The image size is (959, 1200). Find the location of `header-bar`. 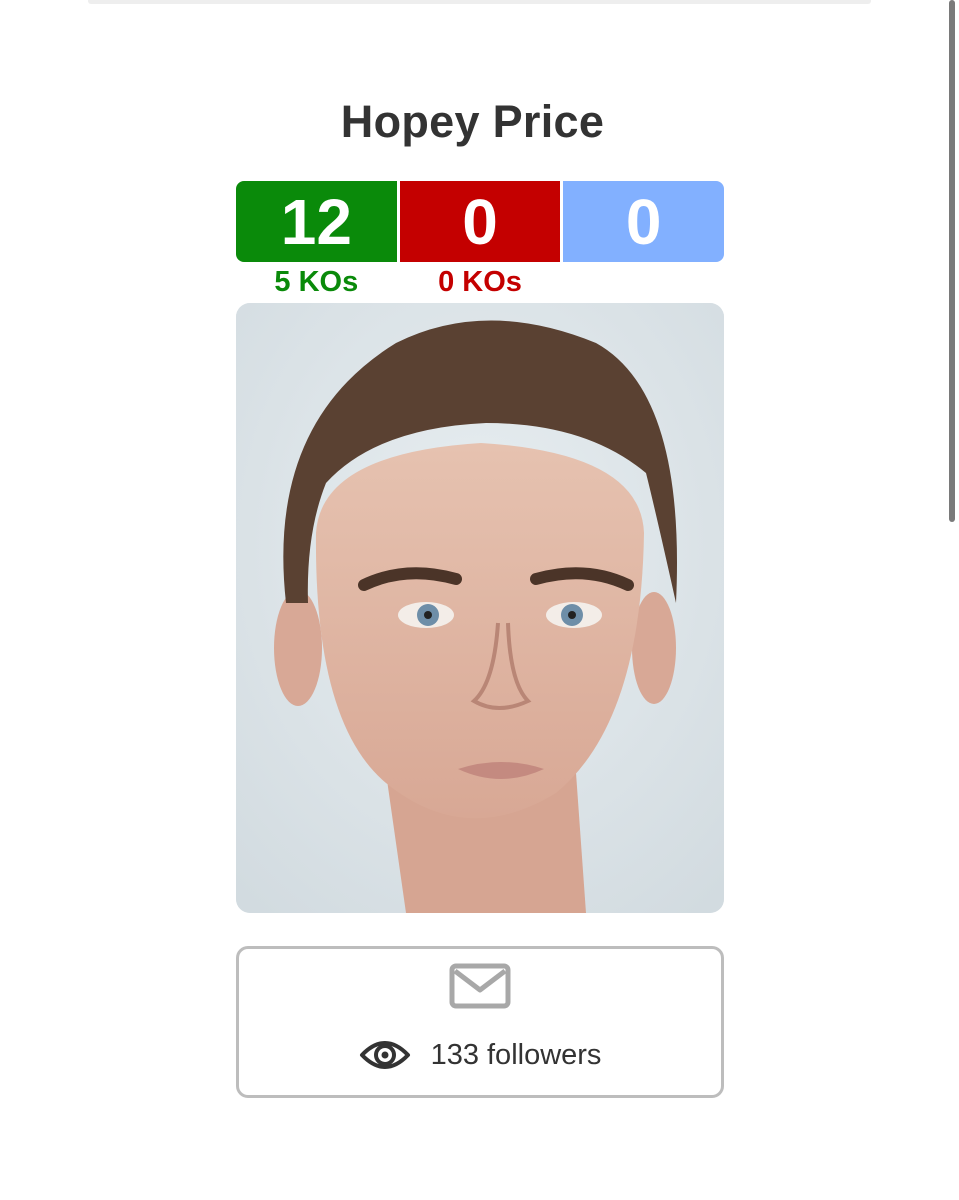

header-bar is located at coordinates (479, 2).